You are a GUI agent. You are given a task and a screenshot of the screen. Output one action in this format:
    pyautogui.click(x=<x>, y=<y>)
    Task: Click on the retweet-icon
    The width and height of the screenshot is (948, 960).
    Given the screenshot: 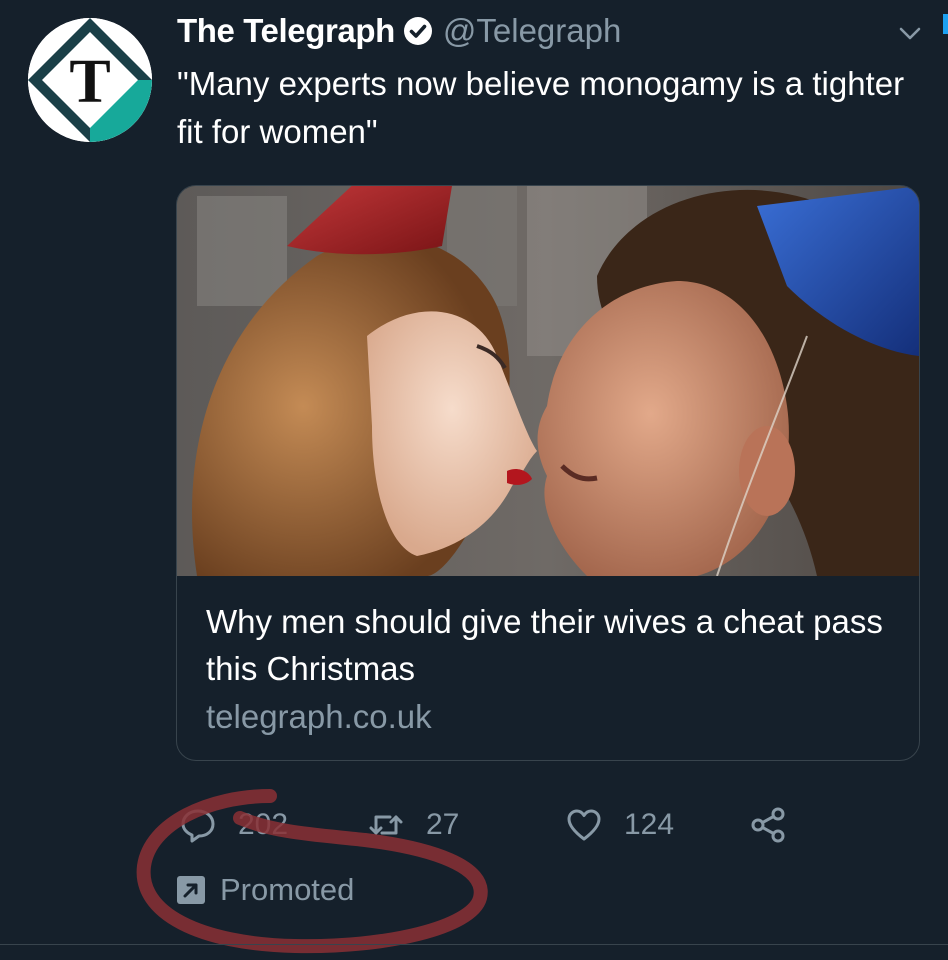 What is the action you would take?
    pyautogui.click(x=386, y=825)
    